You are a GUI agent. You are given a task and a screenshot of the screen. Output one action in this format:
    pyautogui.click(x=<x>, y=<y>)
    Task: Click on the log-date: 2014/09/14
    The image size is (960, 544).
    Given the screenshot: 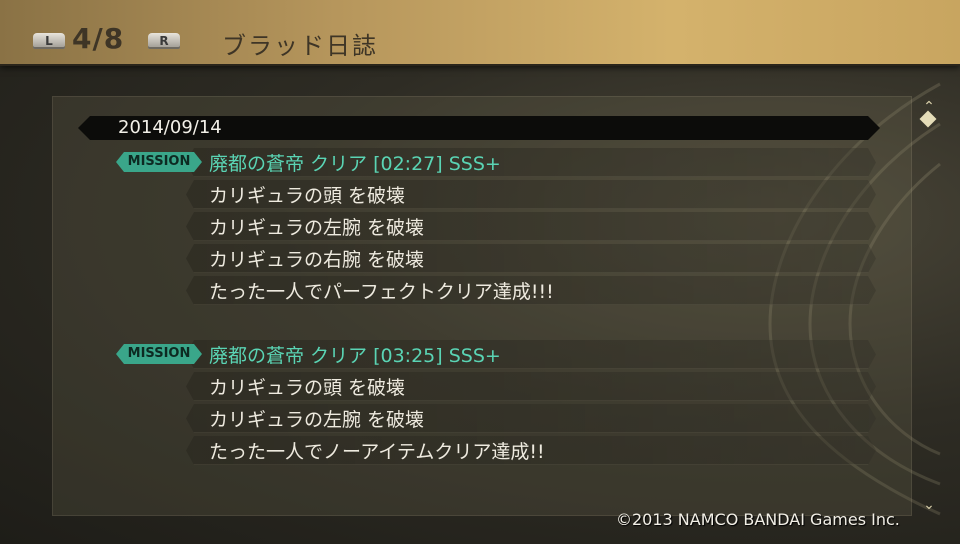 What is the action you would take?
    pyautogui.click(x=170, y=127)
    